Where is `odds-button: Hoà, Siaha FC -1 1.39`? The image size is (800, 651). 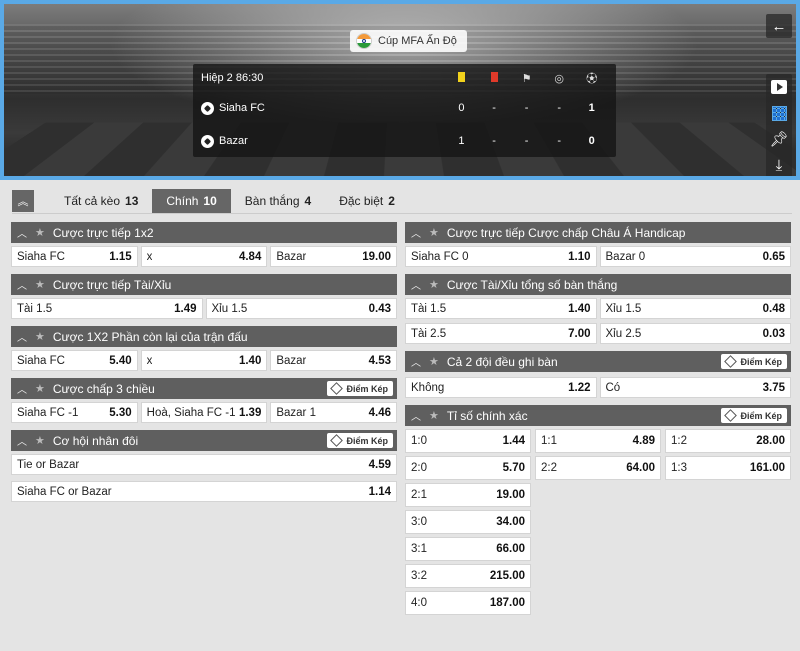
odds-button: Hoà, Siaha FC -1 1.39 is located at coordinates (204, 412).